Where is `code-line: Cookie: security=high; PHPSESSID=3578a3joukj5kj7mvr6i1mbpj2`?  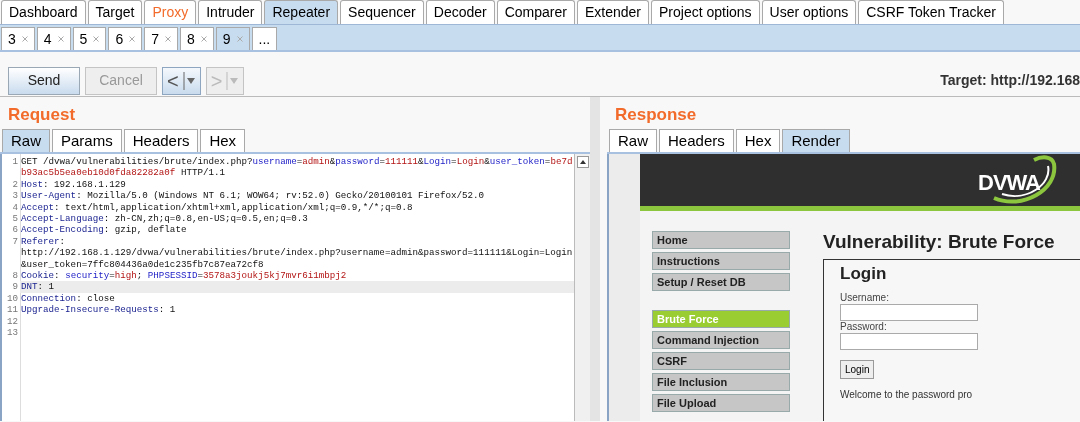 code-line: Cookie: security=high; PHPSESSID=3578a3joukj5kj7mvr6i1mbpj2 is located at coordinates (184, 276).